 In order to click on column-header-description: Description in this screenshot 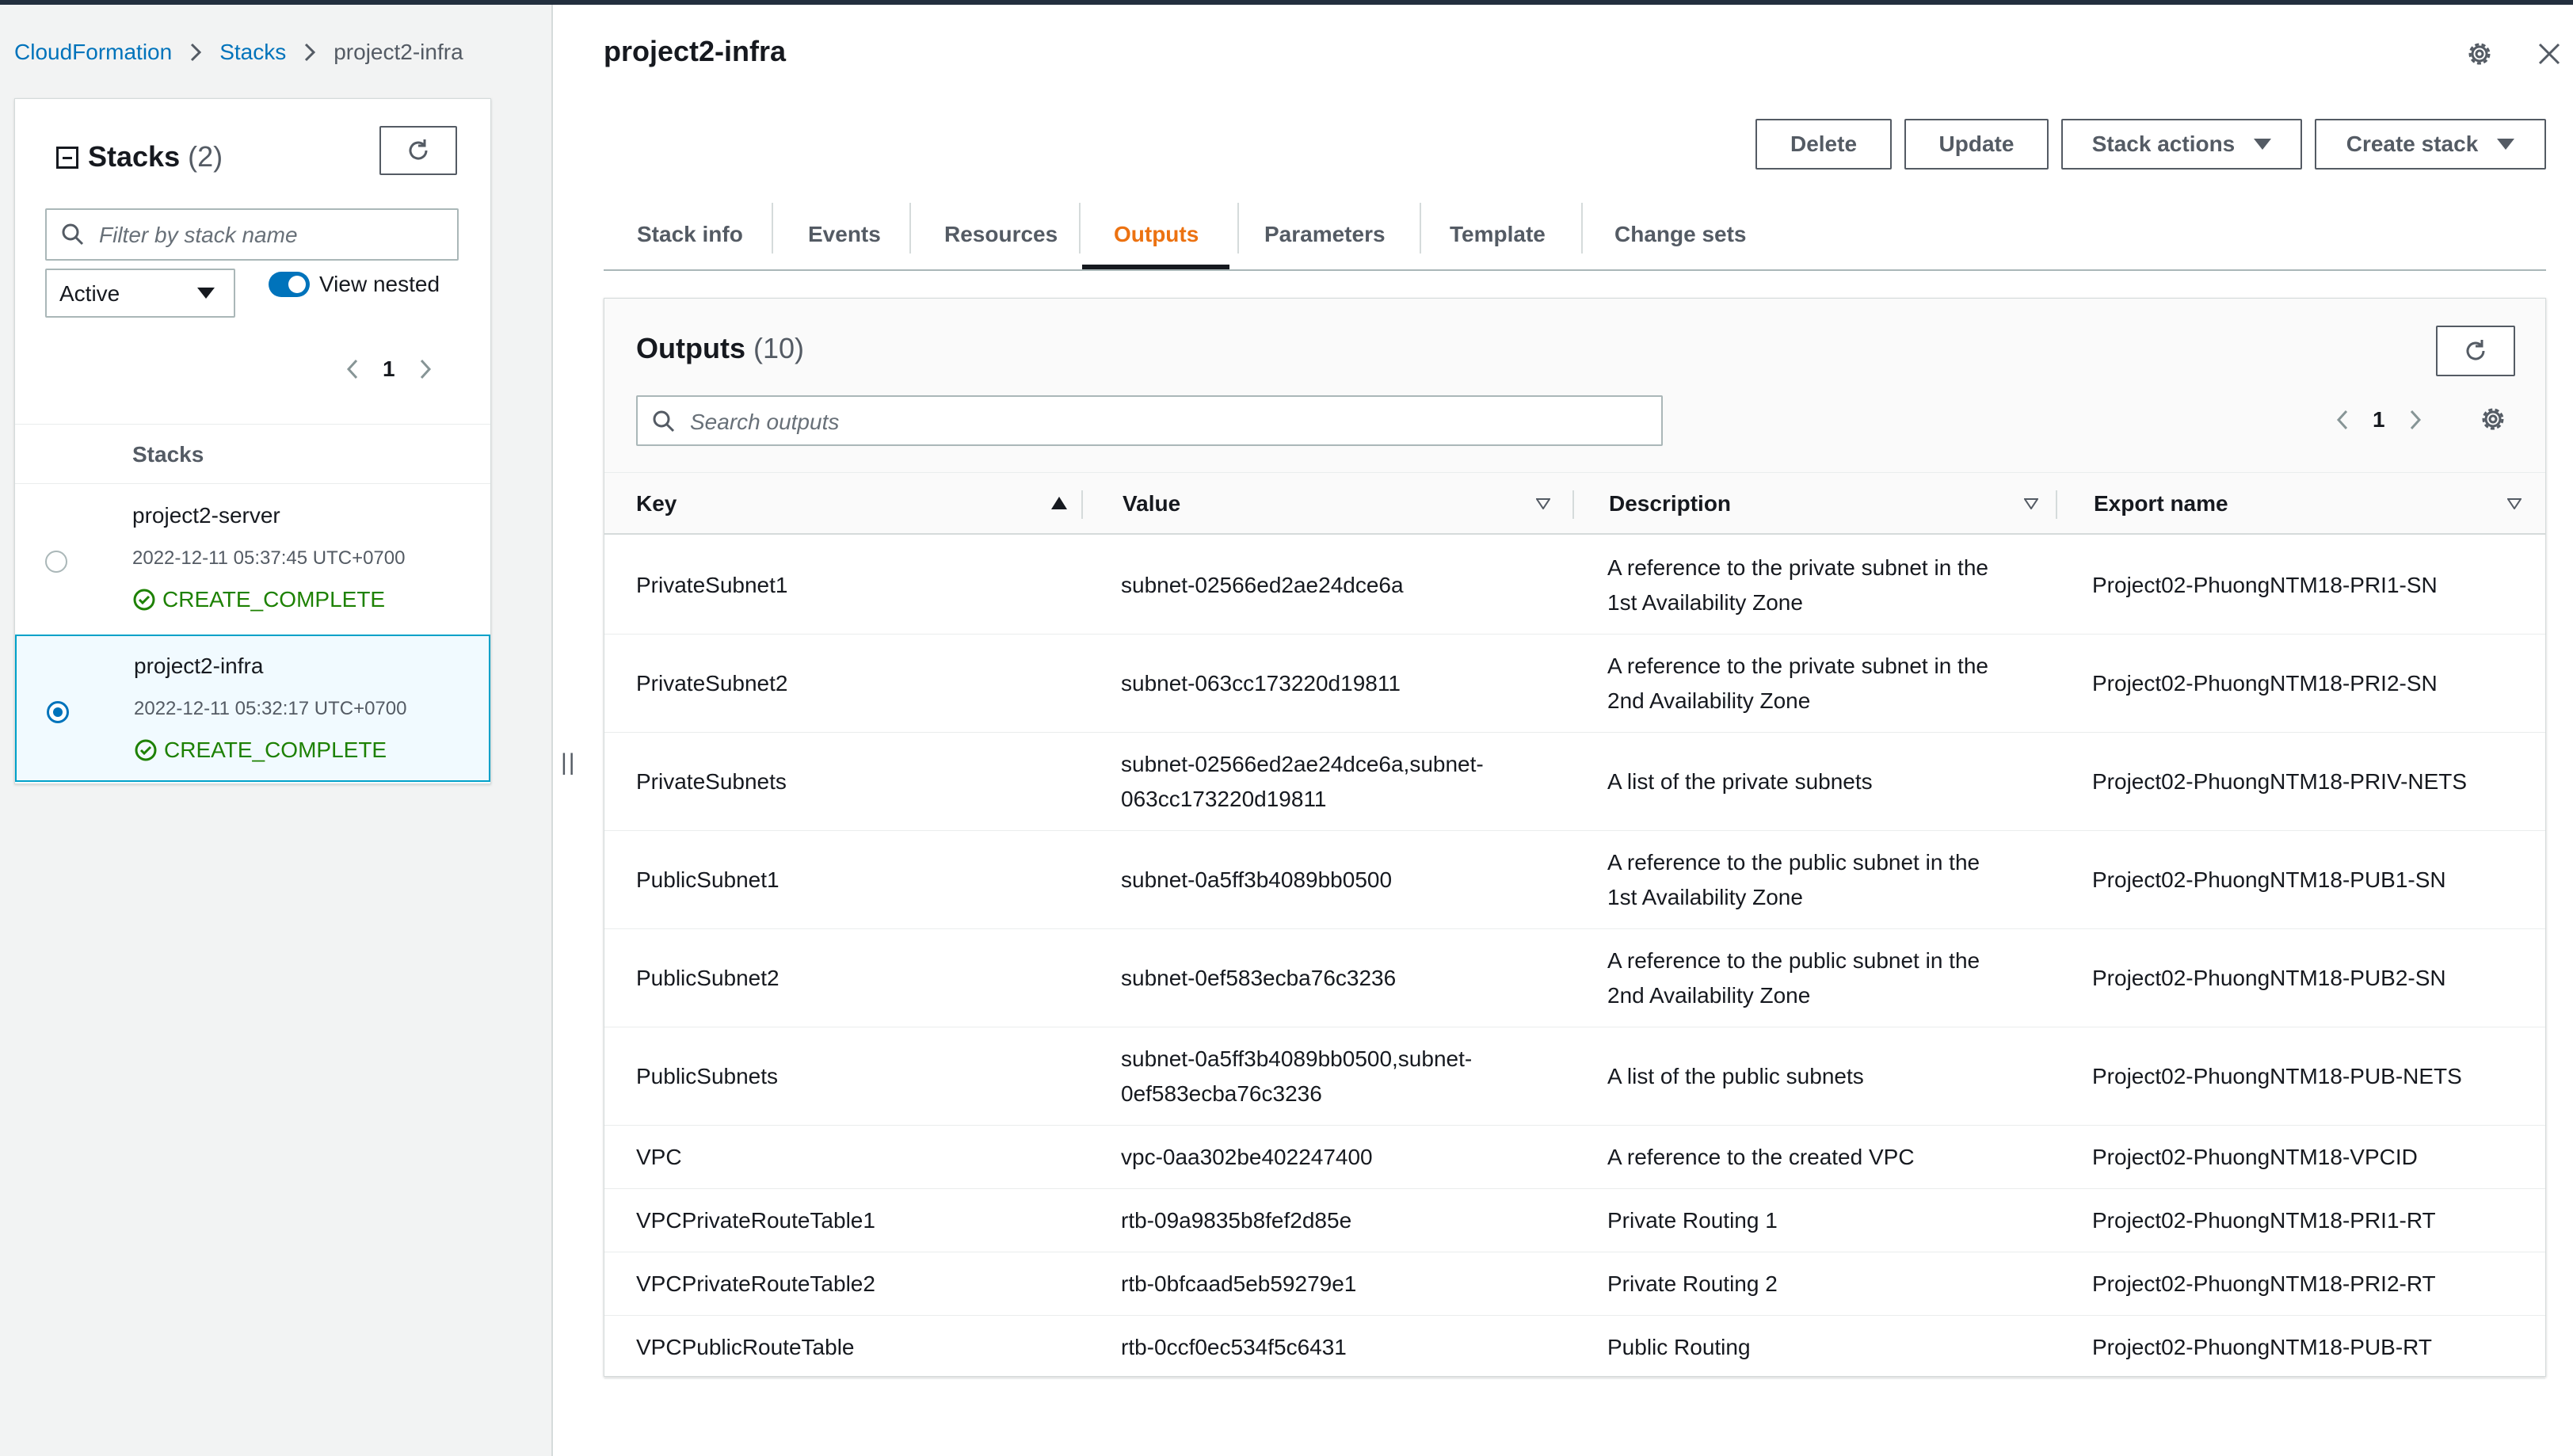, I will do `click(1670, 504)`.